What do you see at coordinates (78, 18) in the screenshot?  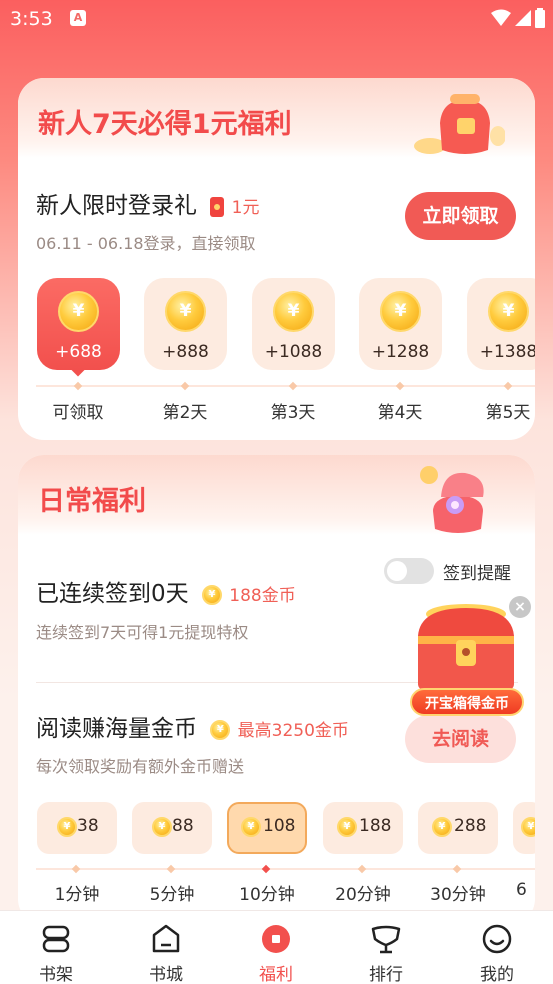 I see `notification-a-icon: A` at bounding box center [78, 18].